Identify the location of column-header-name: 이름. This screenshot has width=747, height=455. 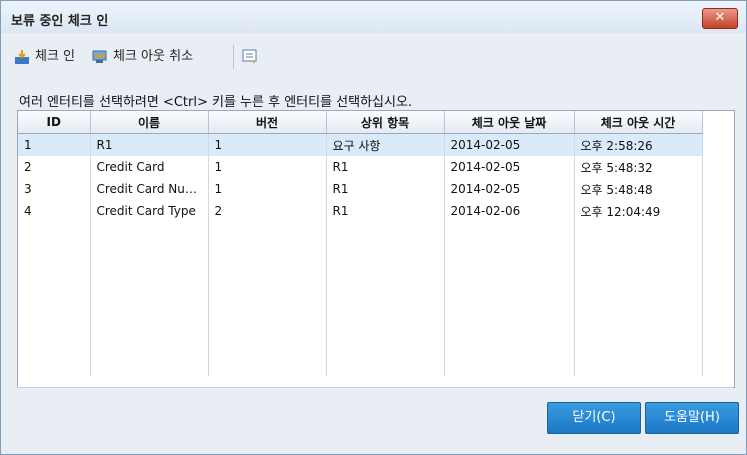
(149, 122).